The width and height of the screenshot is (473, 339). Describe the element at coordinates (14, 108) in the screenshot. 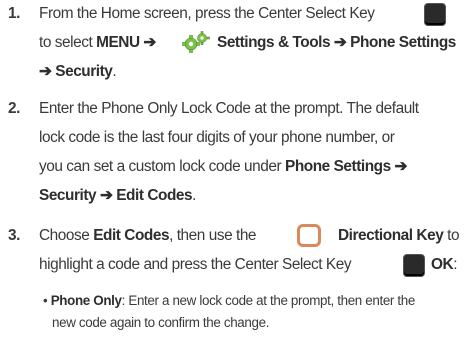

I see `step-number: 2.` at that location.